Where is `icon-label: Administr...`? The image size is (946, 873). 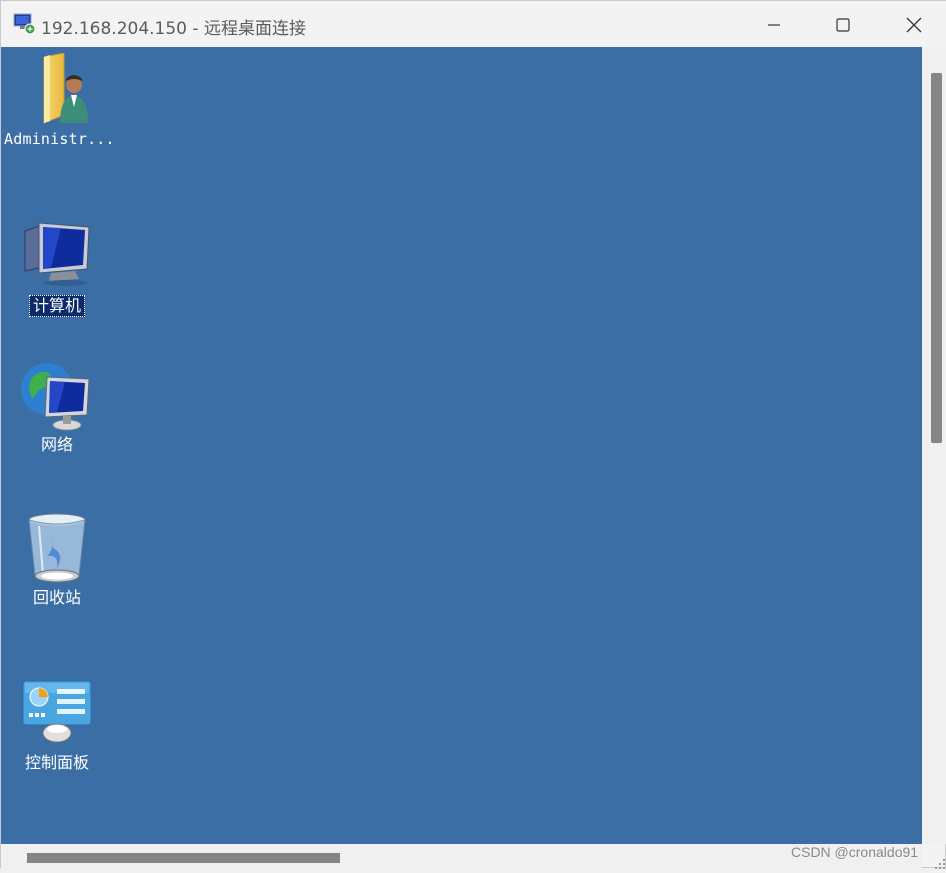 icon-label: Administr... is located at coordinates (59, 139).